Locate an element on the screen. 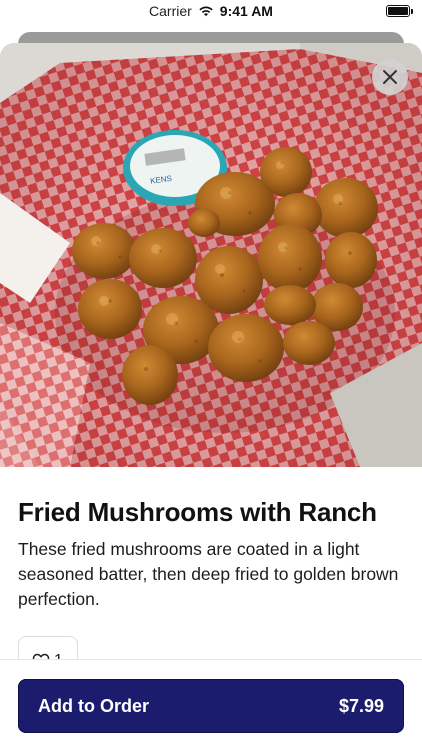 The width and height of the screenshot is (422, 750). order-footer: Add to Order $7.99 is located at coordinates (211, 704).